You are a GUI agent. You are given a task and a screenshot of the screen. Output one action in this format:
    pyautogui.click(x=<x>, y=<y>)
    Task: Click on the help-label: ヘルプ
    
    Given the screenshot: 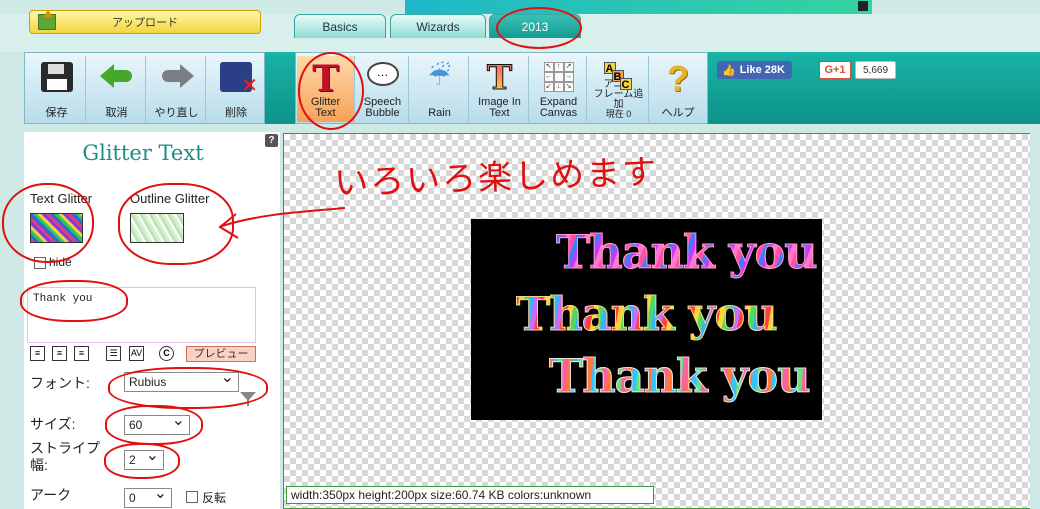 What is the action you would take?
    pyautogui.click(x=678, y=113)
    